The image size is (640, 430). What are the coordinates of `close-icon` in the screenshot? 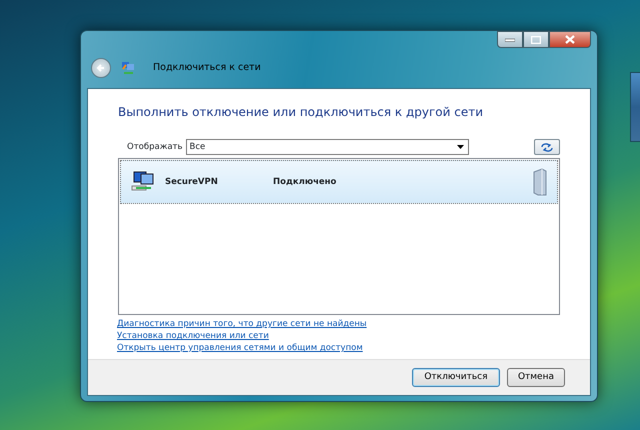 It's located at (570, 39).